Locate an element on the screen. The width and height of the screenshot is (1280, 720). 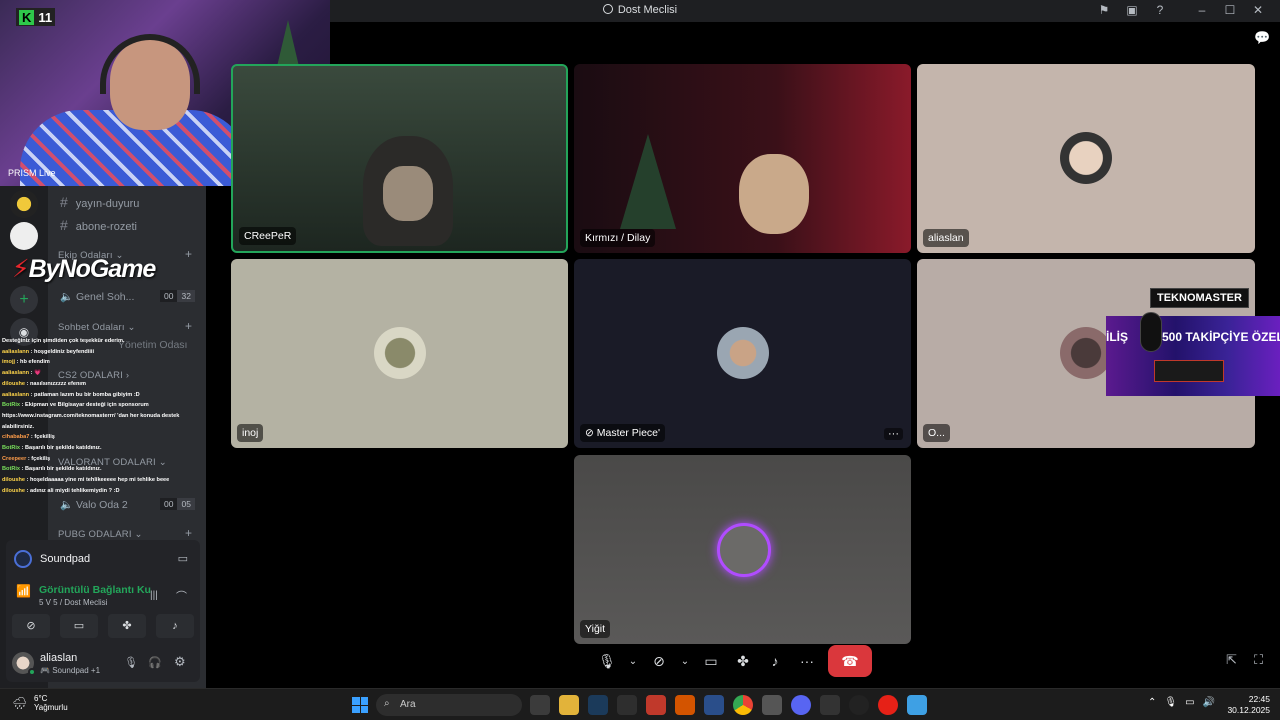
participant-avatar is located at coordinates (1086, 158).